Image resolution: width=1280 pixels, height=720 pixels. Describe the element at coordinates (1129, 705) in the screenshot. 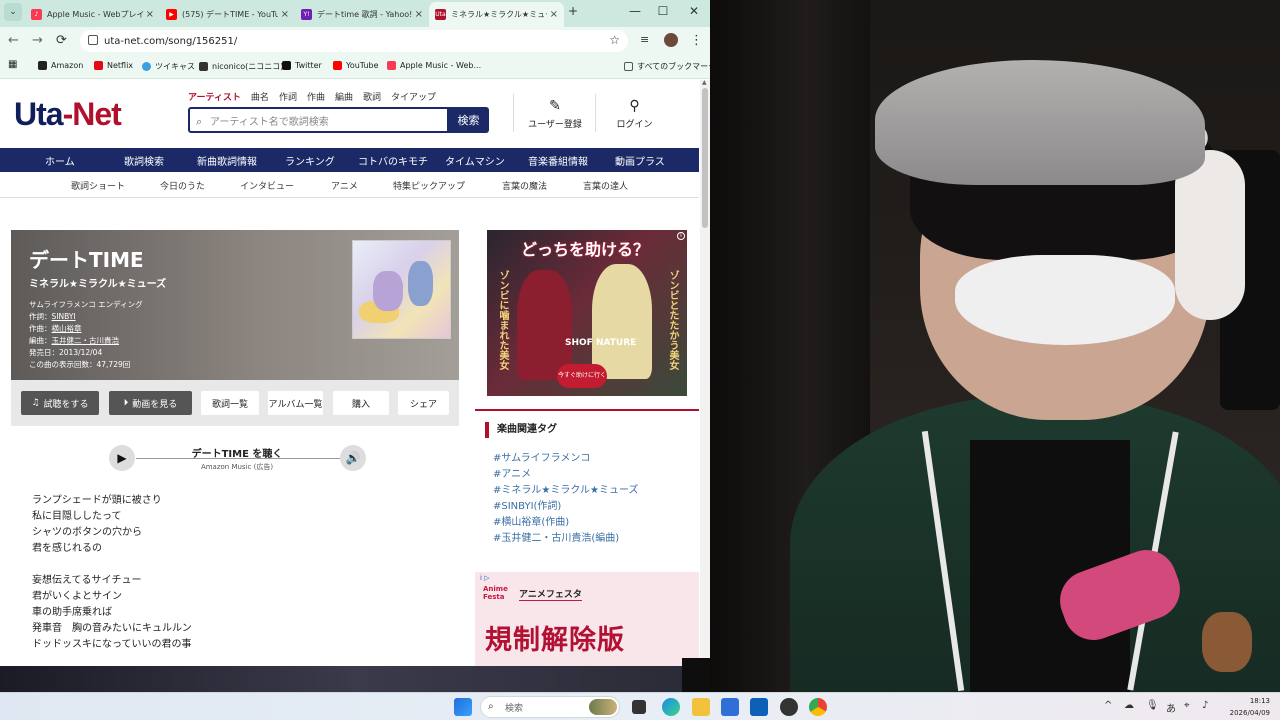

I see `tray-app-icon: ☁` at that location.